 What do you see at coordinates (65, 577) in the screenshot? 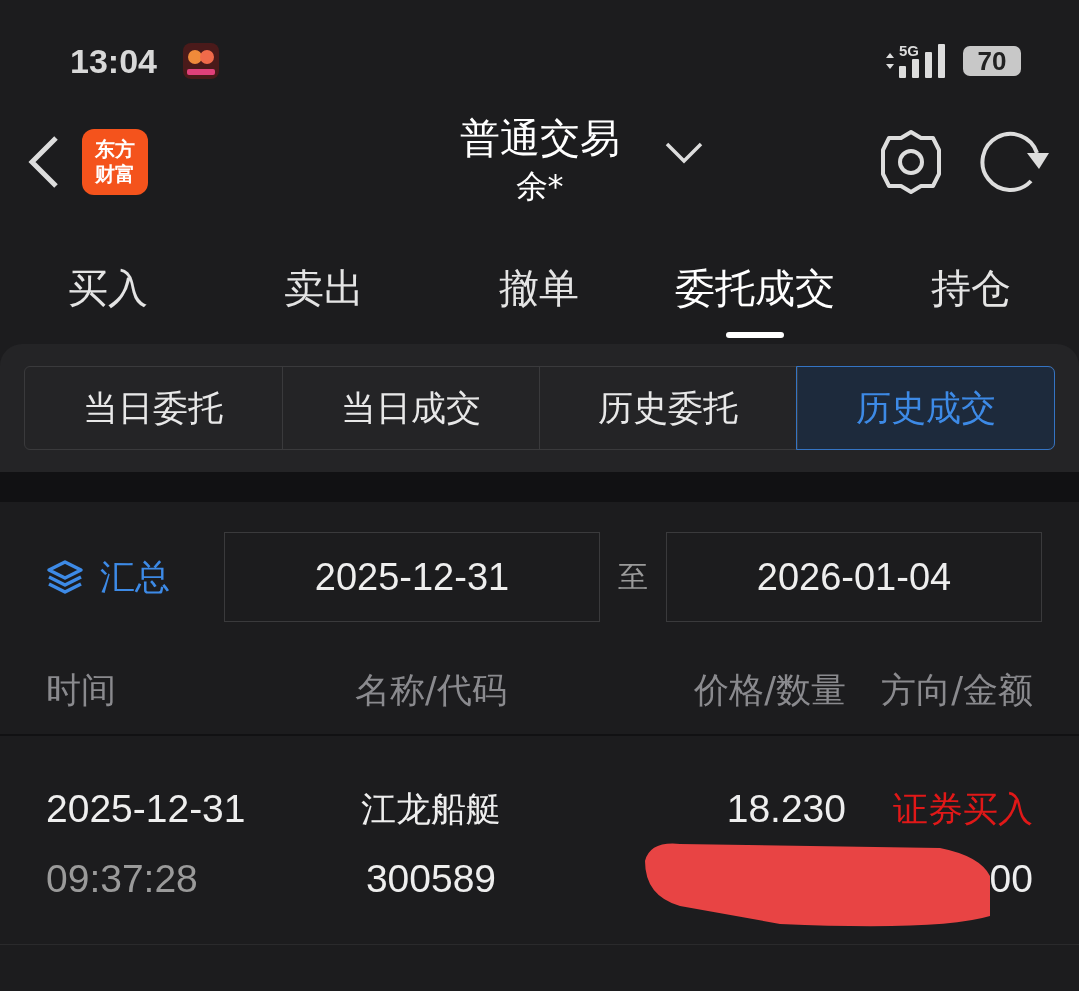
I see `layers-icon` at bounding box center [65, 577].